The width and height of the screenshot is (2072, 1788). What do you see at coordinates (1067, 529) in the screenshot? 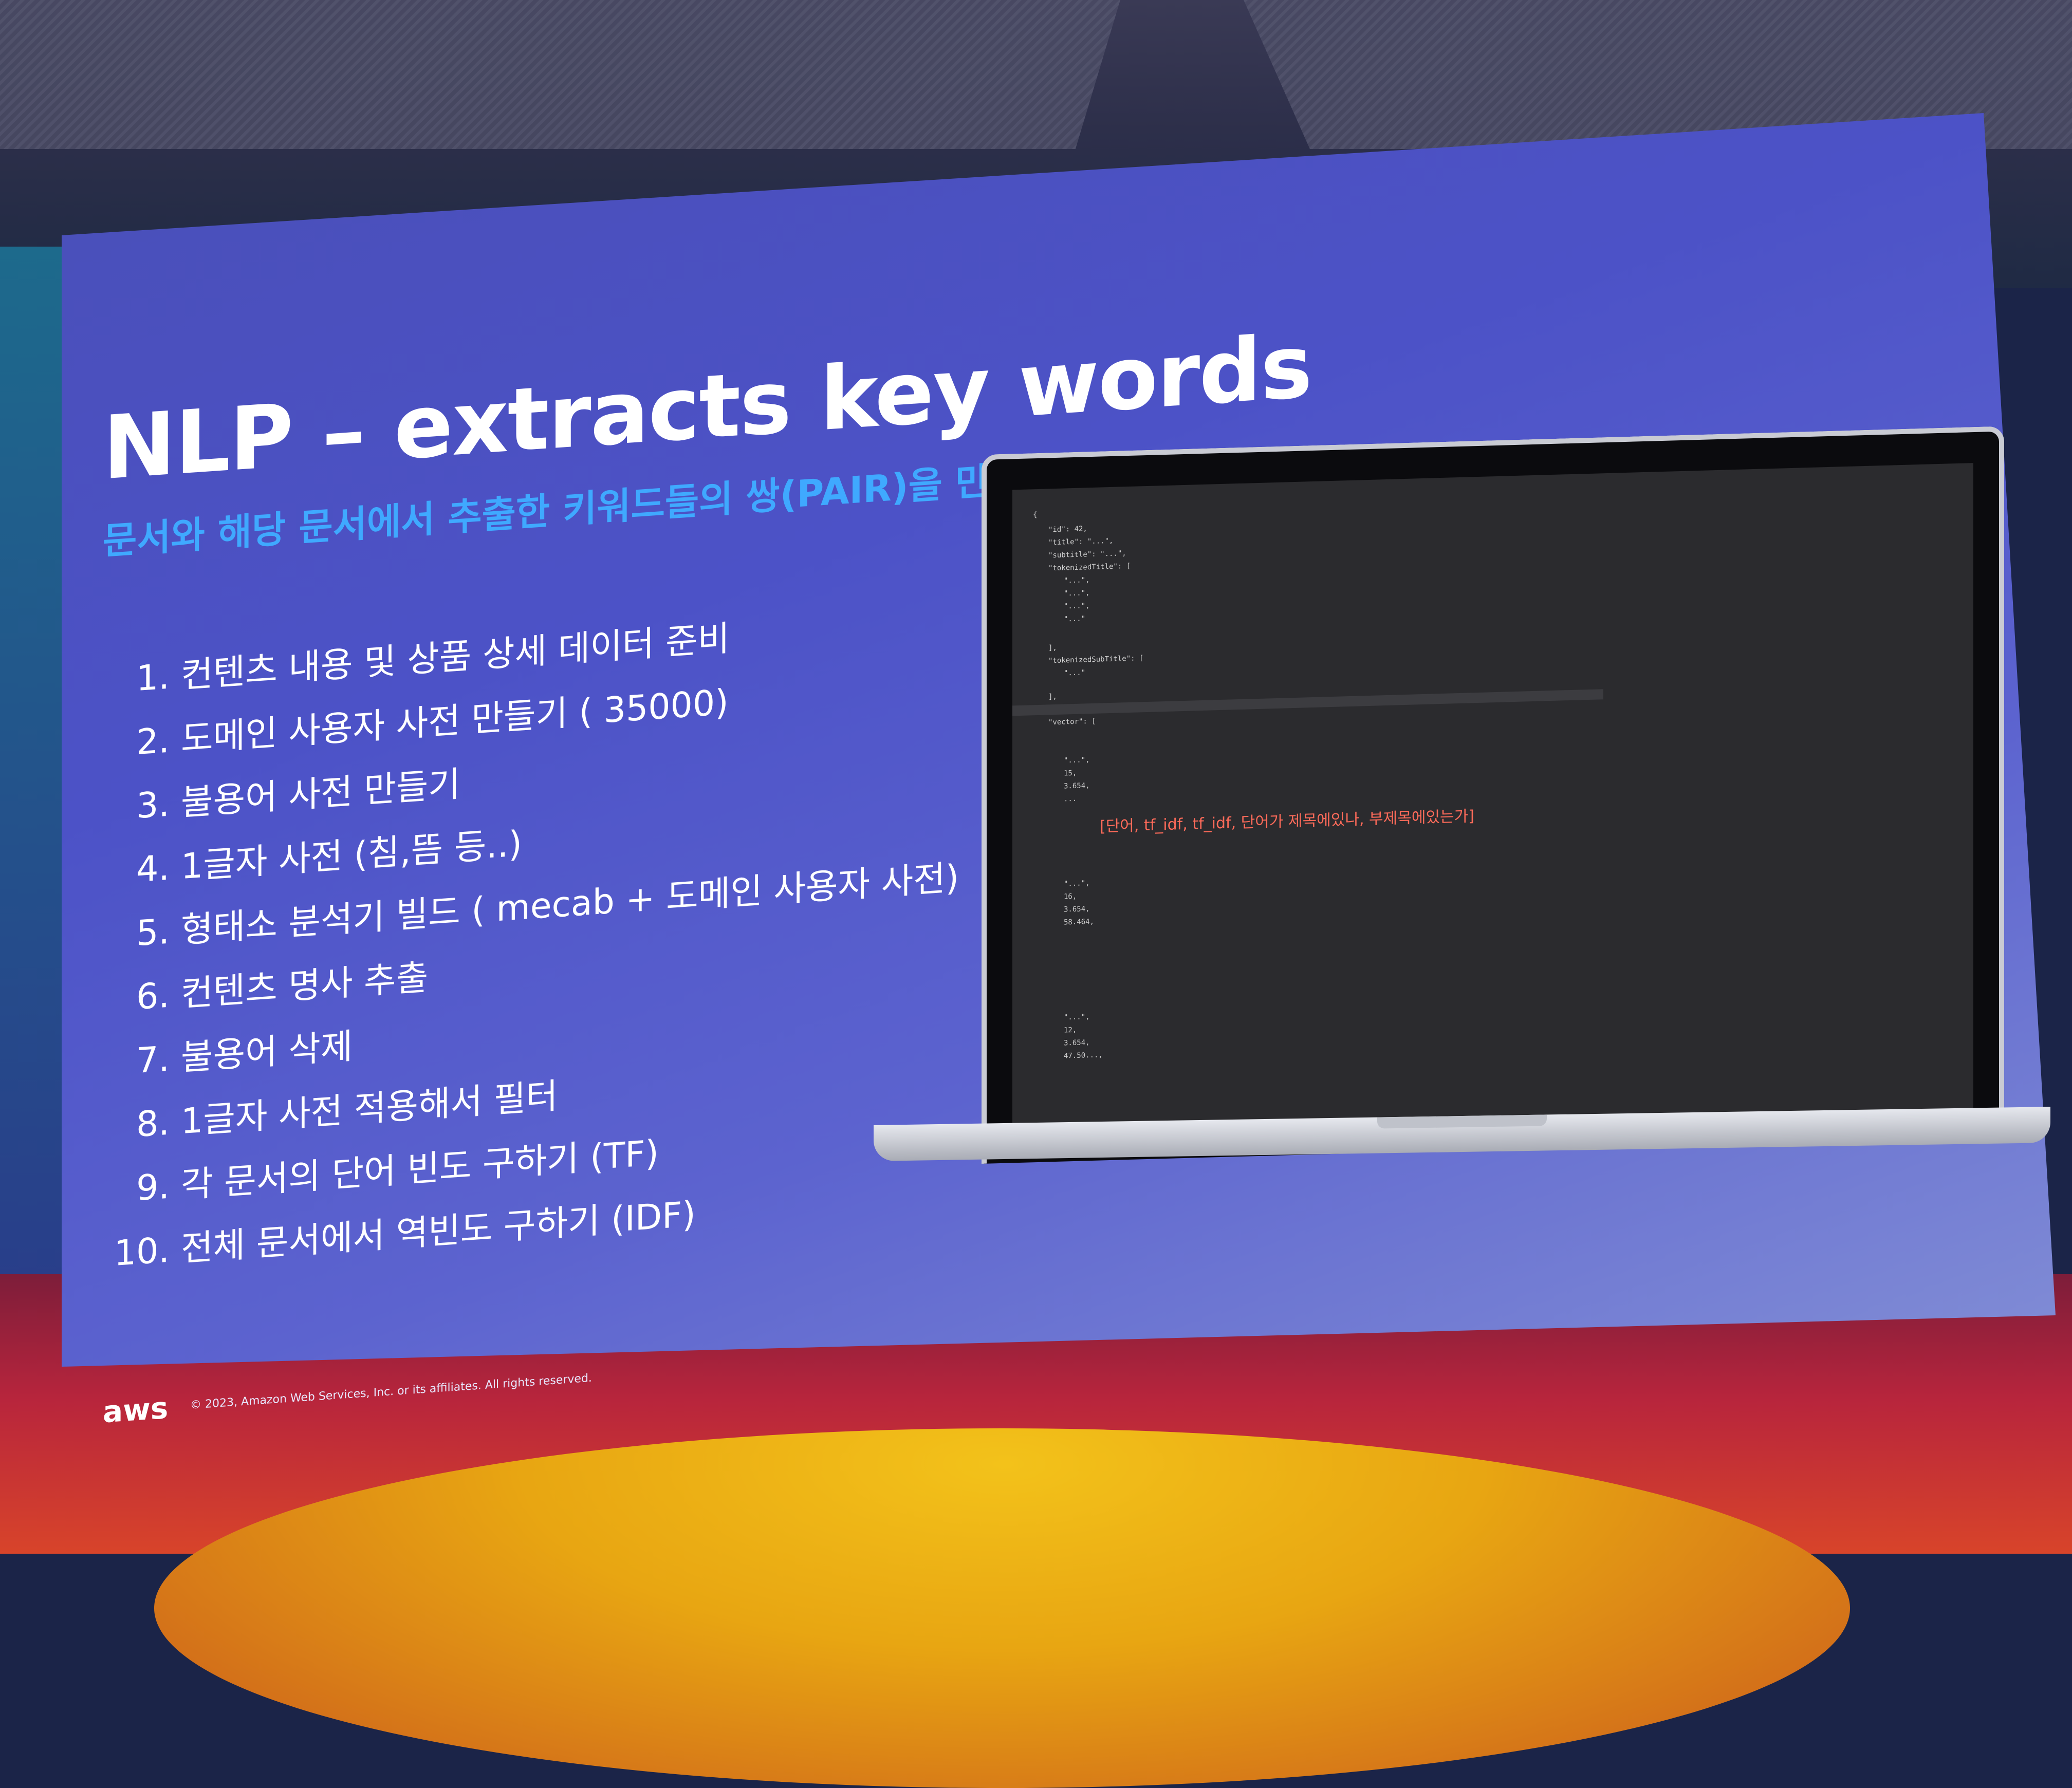
I see `code-line: "id": 42,` at bounding box center [1067, 529].